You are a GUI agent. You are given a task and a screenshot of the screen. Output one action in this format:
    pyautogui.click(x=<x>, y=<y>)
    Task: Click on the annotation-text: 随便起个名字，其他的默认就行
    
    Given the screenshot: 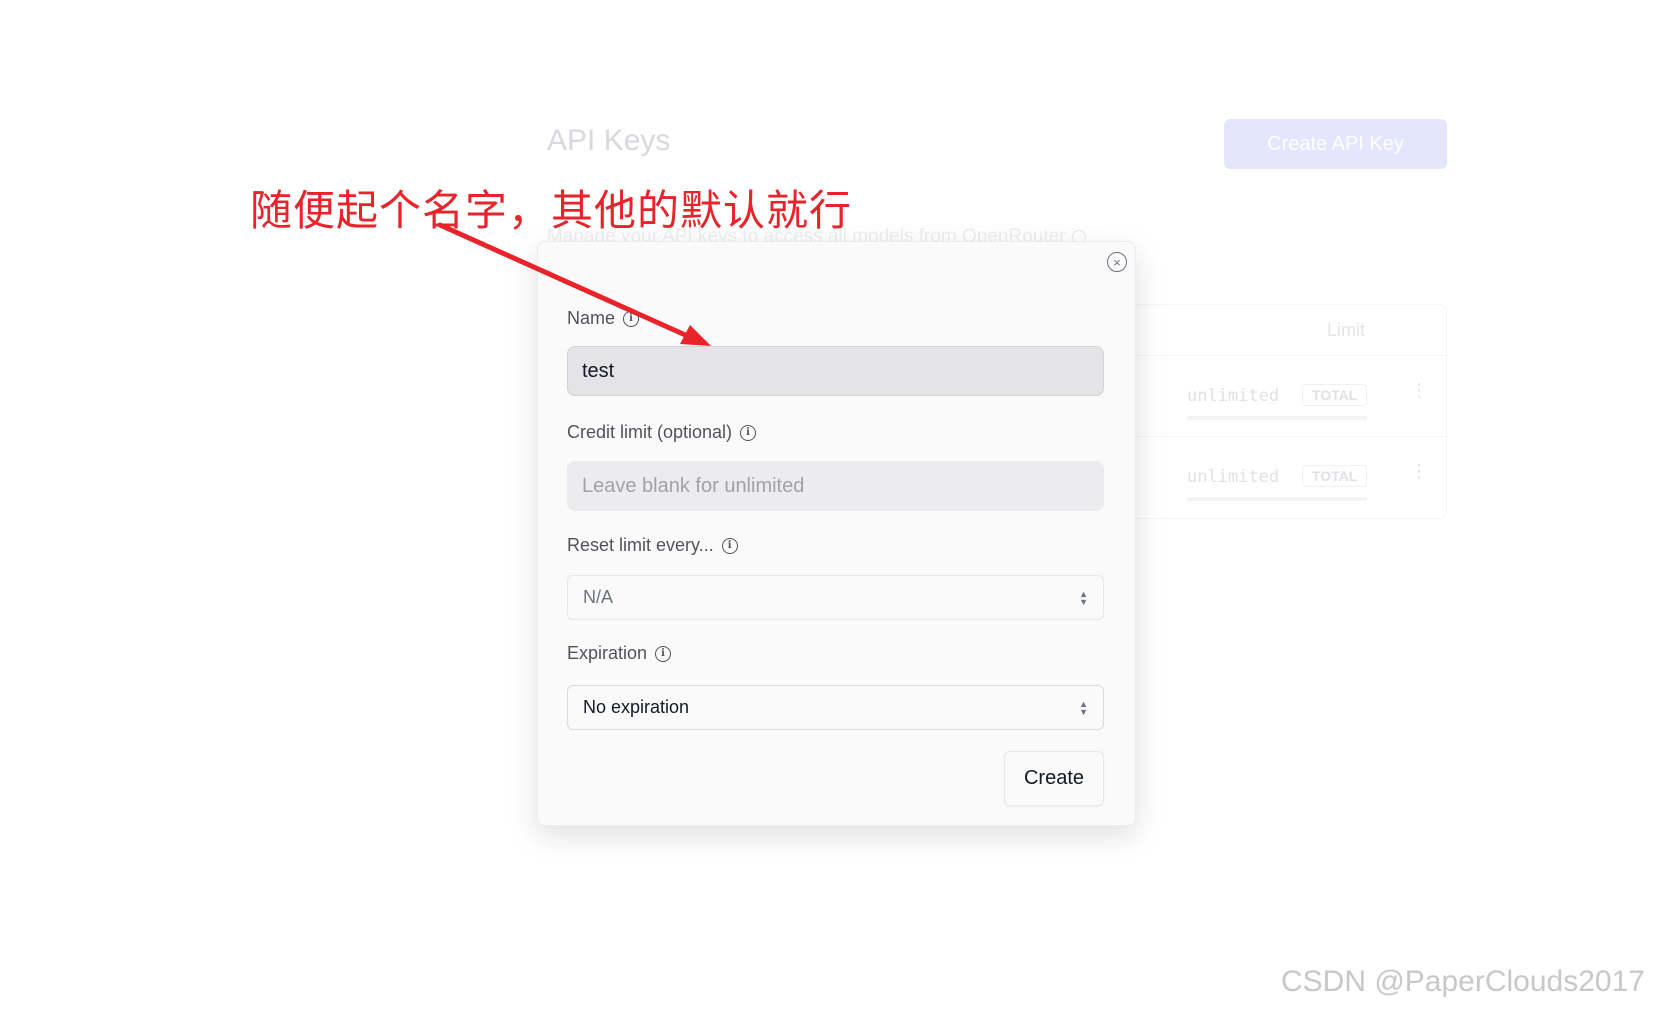 What is the action you would take?
    pyautogui.click(x=551, y=210)
    